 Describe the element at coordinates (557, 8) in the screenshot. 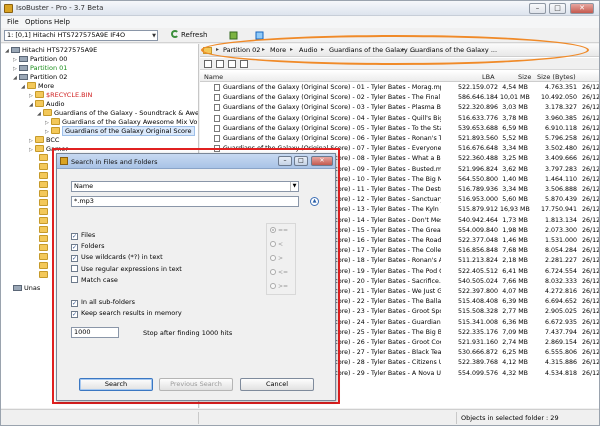

I see `maximize-button: □` at that location.